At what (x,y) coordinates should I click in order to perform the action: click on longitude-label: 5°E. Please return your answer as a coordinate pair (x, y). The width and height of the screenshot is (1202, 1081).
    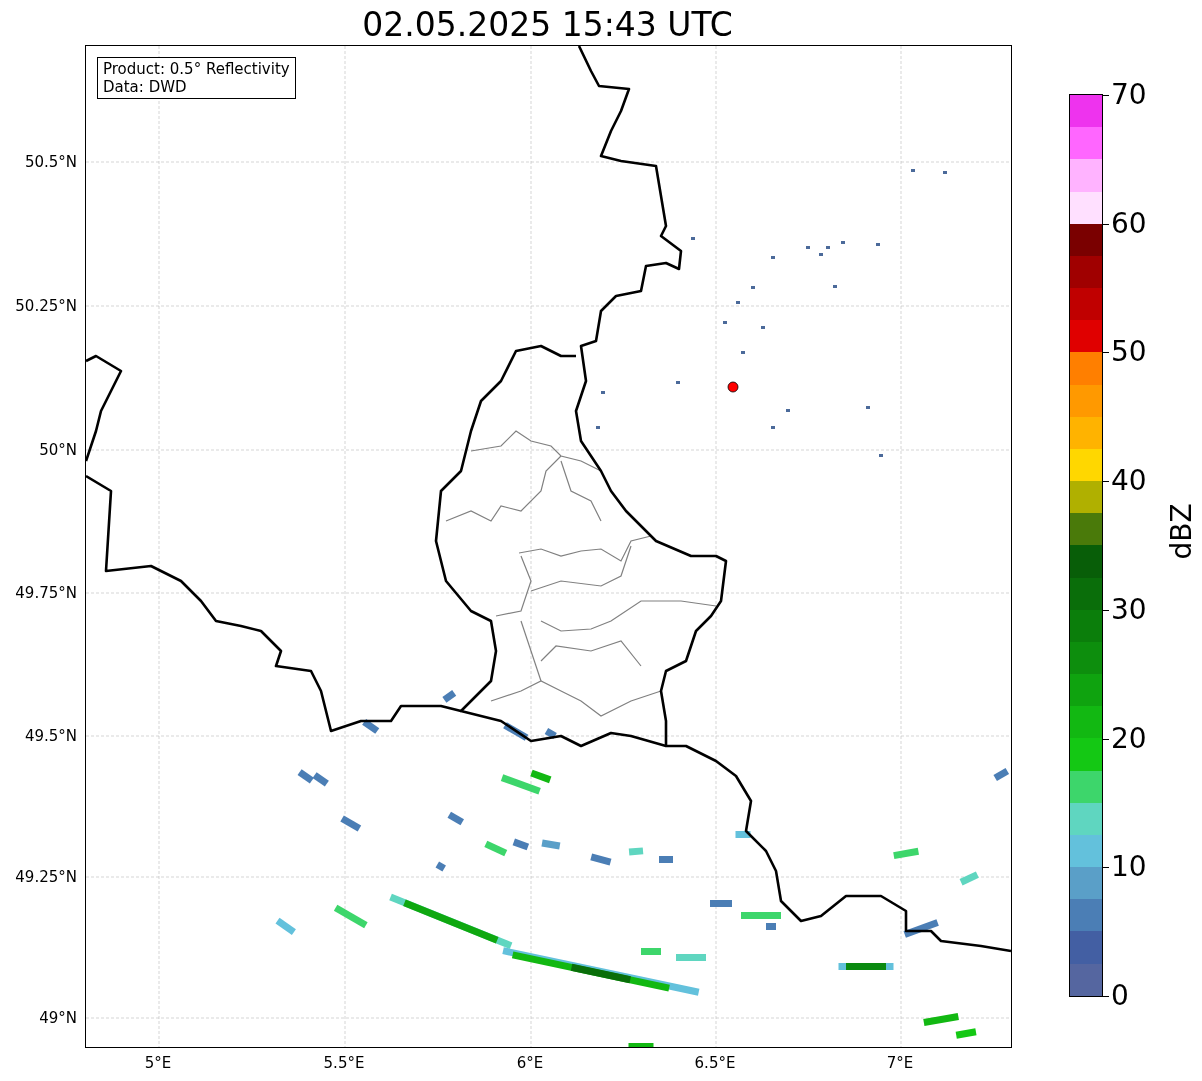
    Looking at the image, I should click on (158, 1063).